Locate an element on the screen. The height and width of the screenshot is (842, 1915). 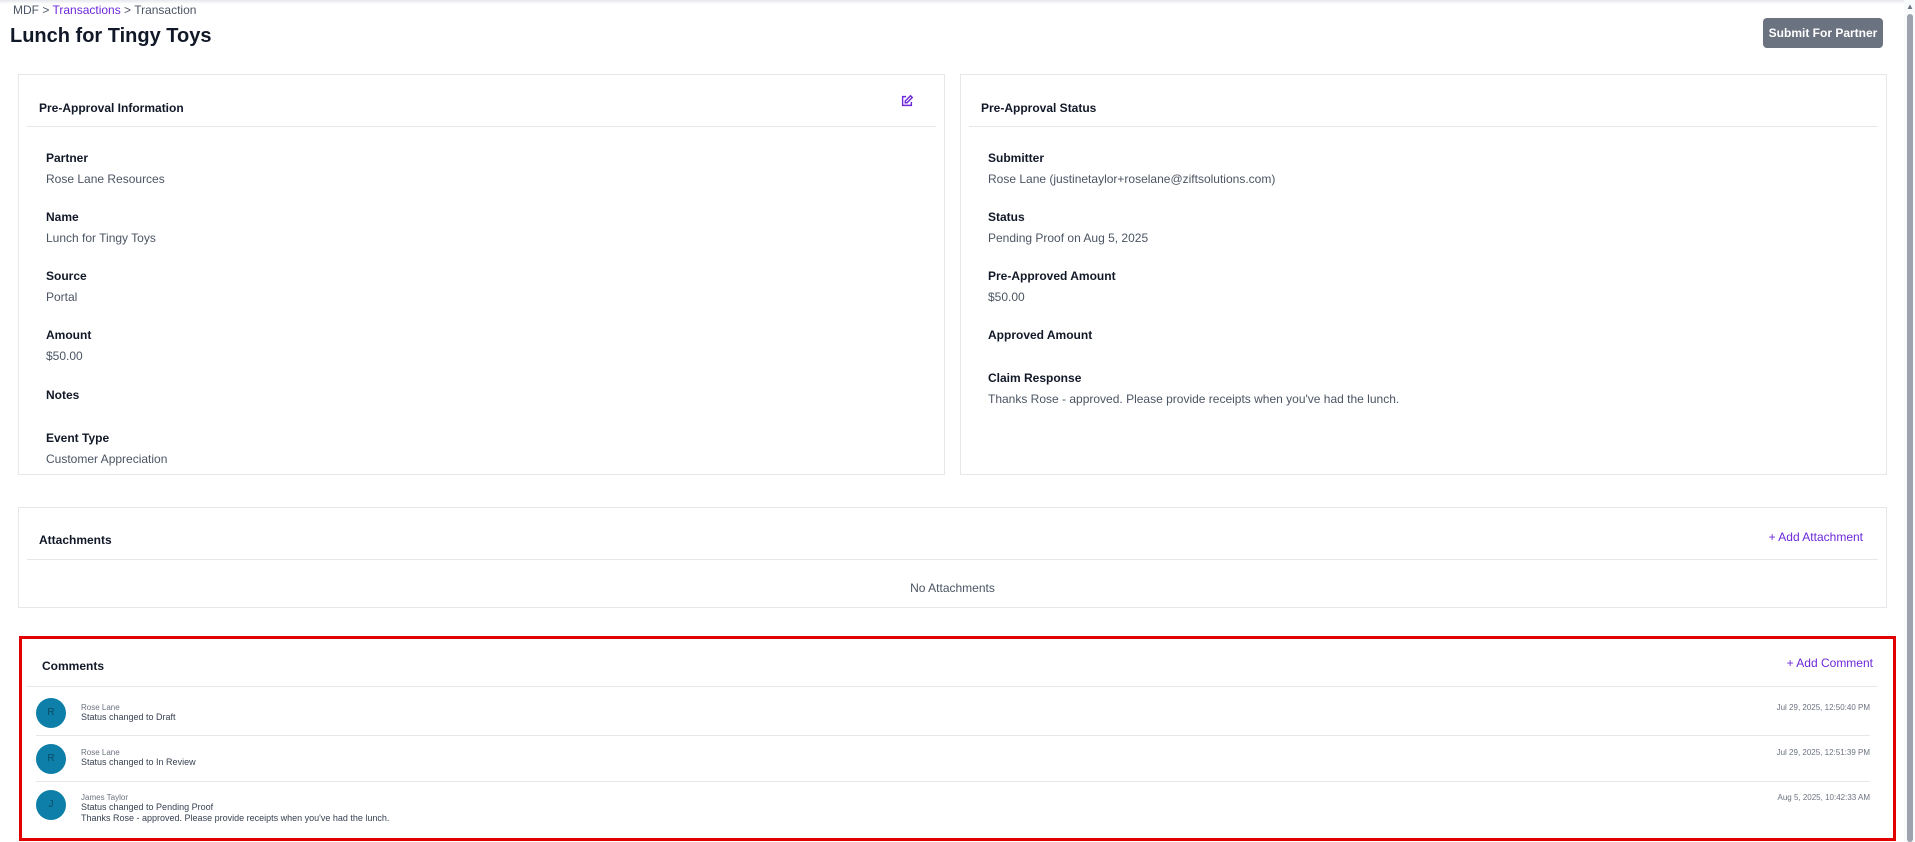
field-pre-approved-amount: Pre-Approved Amount $50.00 is located at coordinates (1052, 286).